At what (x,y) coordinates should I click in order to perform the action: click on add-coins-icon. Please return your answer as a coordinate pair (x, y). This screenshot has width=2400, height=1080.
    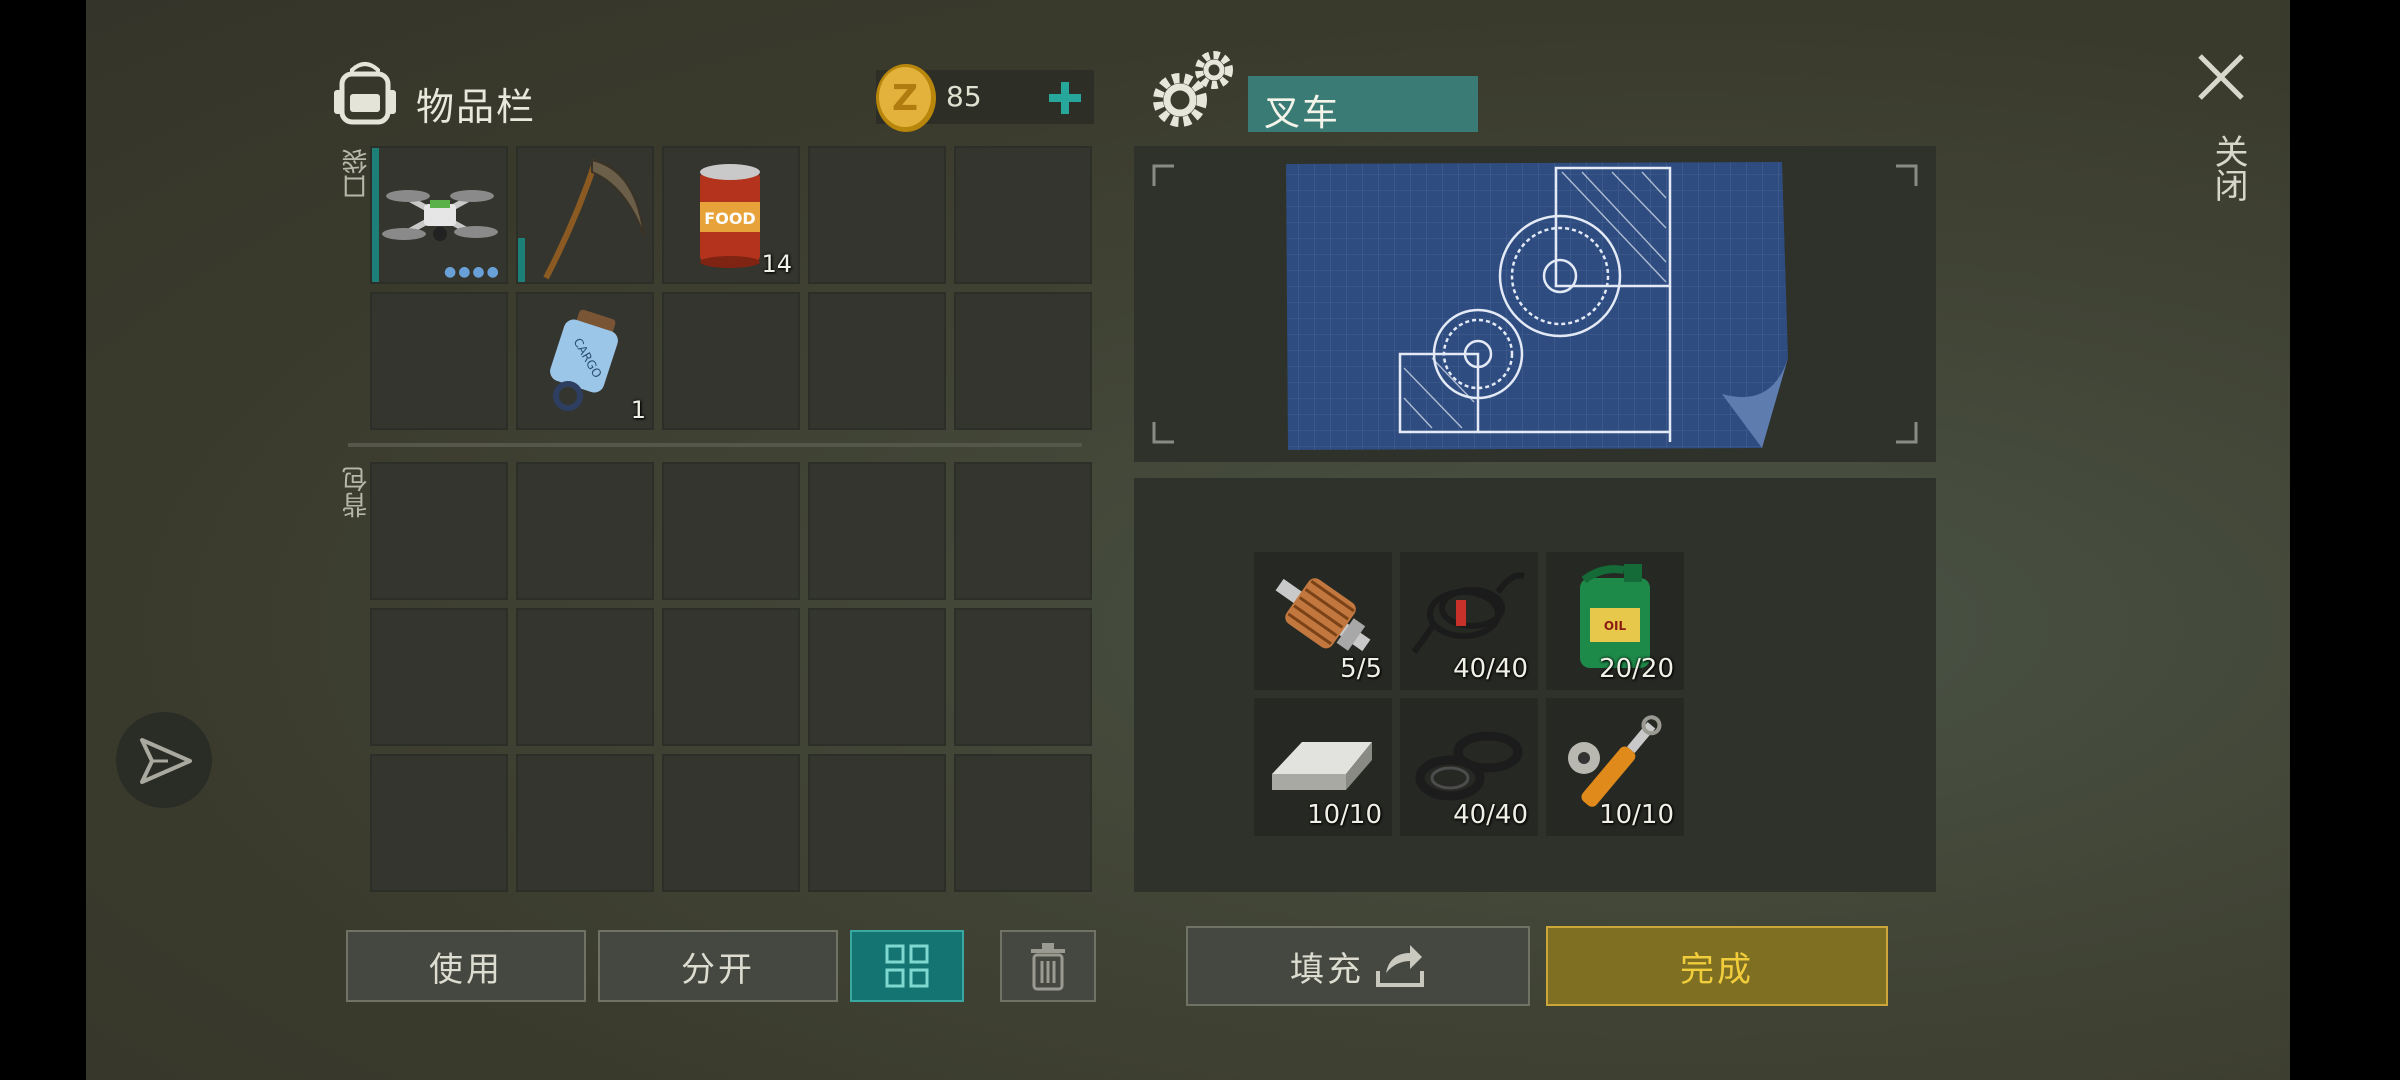
    Looking at the image, I should click on (1065, 98).